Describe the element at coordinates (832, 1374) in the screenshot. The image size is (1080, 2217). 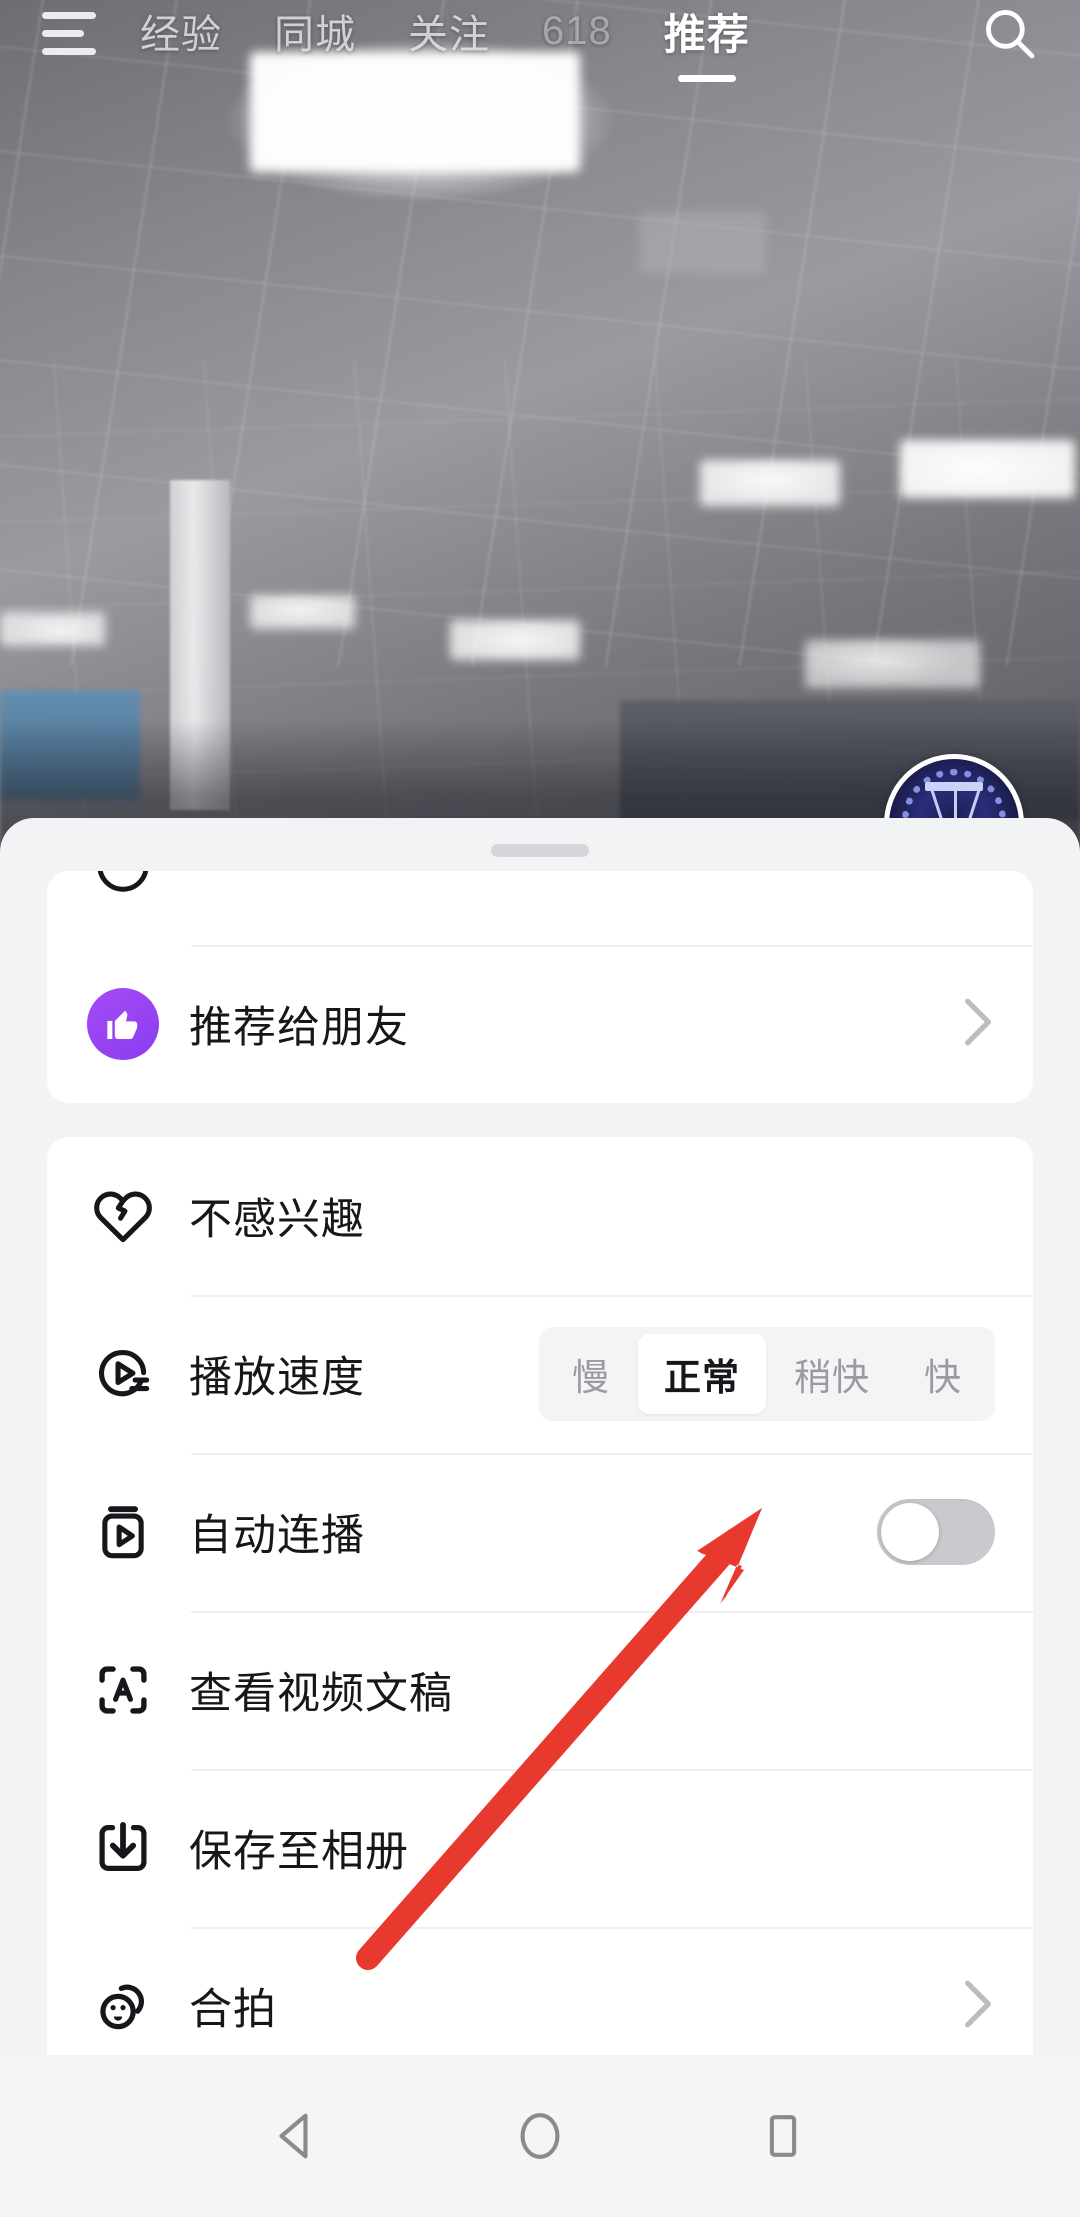
I see `speed-option-faster: 稍快` at that location.